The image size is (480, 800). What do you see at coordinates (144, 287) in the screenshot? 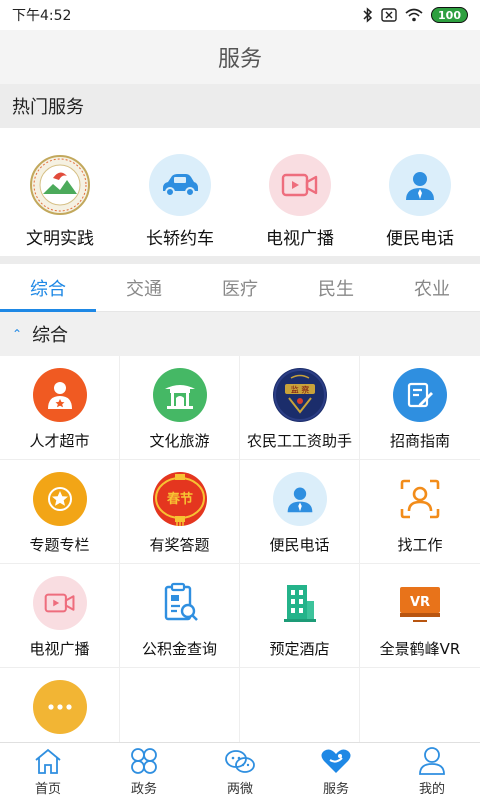
I see `tab-traffic: 交通` at bounding box center [144, 287].